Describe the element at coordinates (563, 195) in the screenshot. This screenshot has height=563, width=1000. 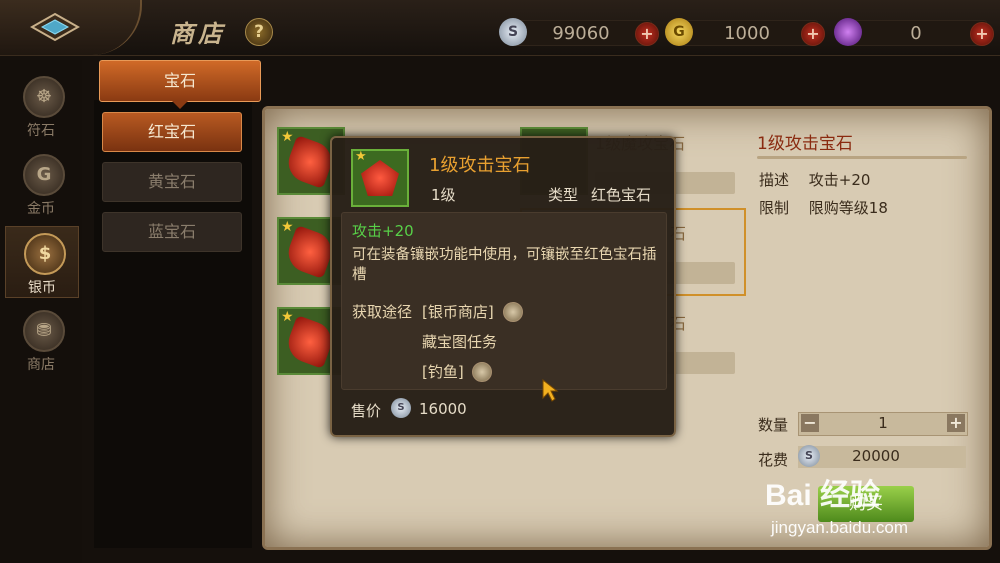
I see `tooltip-type-label: 类型` at that location.